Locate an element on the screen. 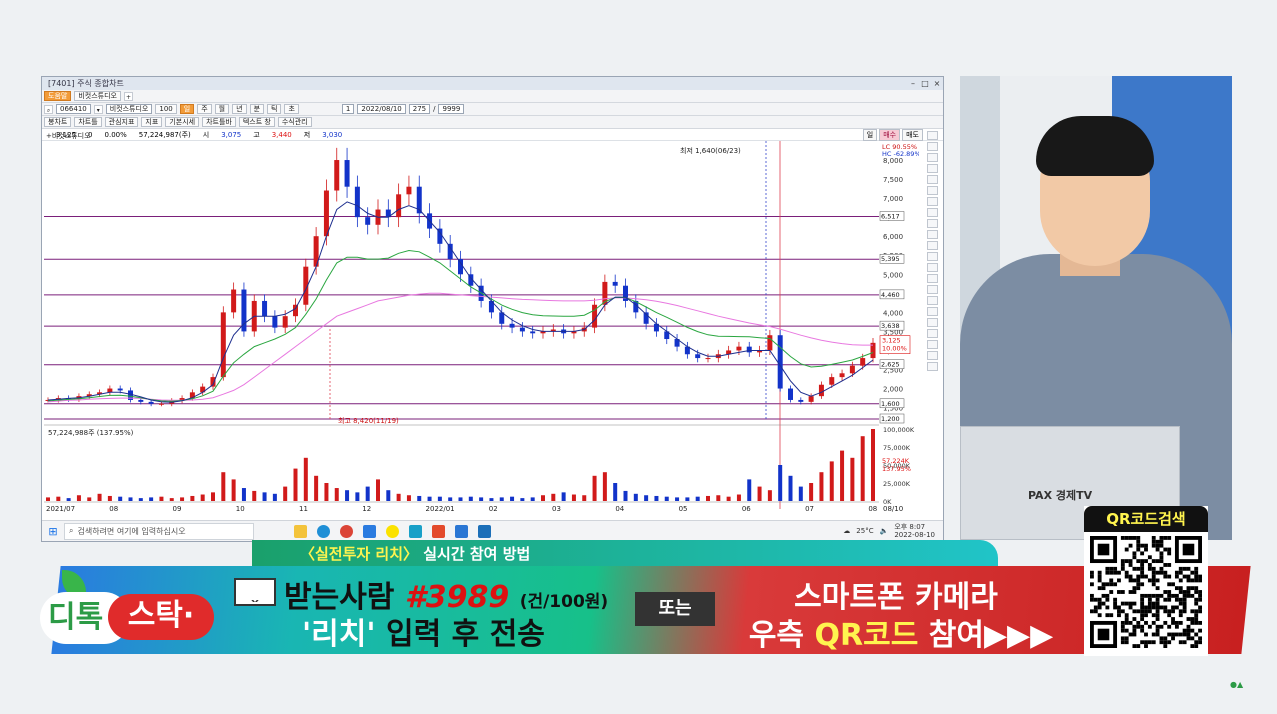  kakaotalk-icon is located at coordinates (392, 531).